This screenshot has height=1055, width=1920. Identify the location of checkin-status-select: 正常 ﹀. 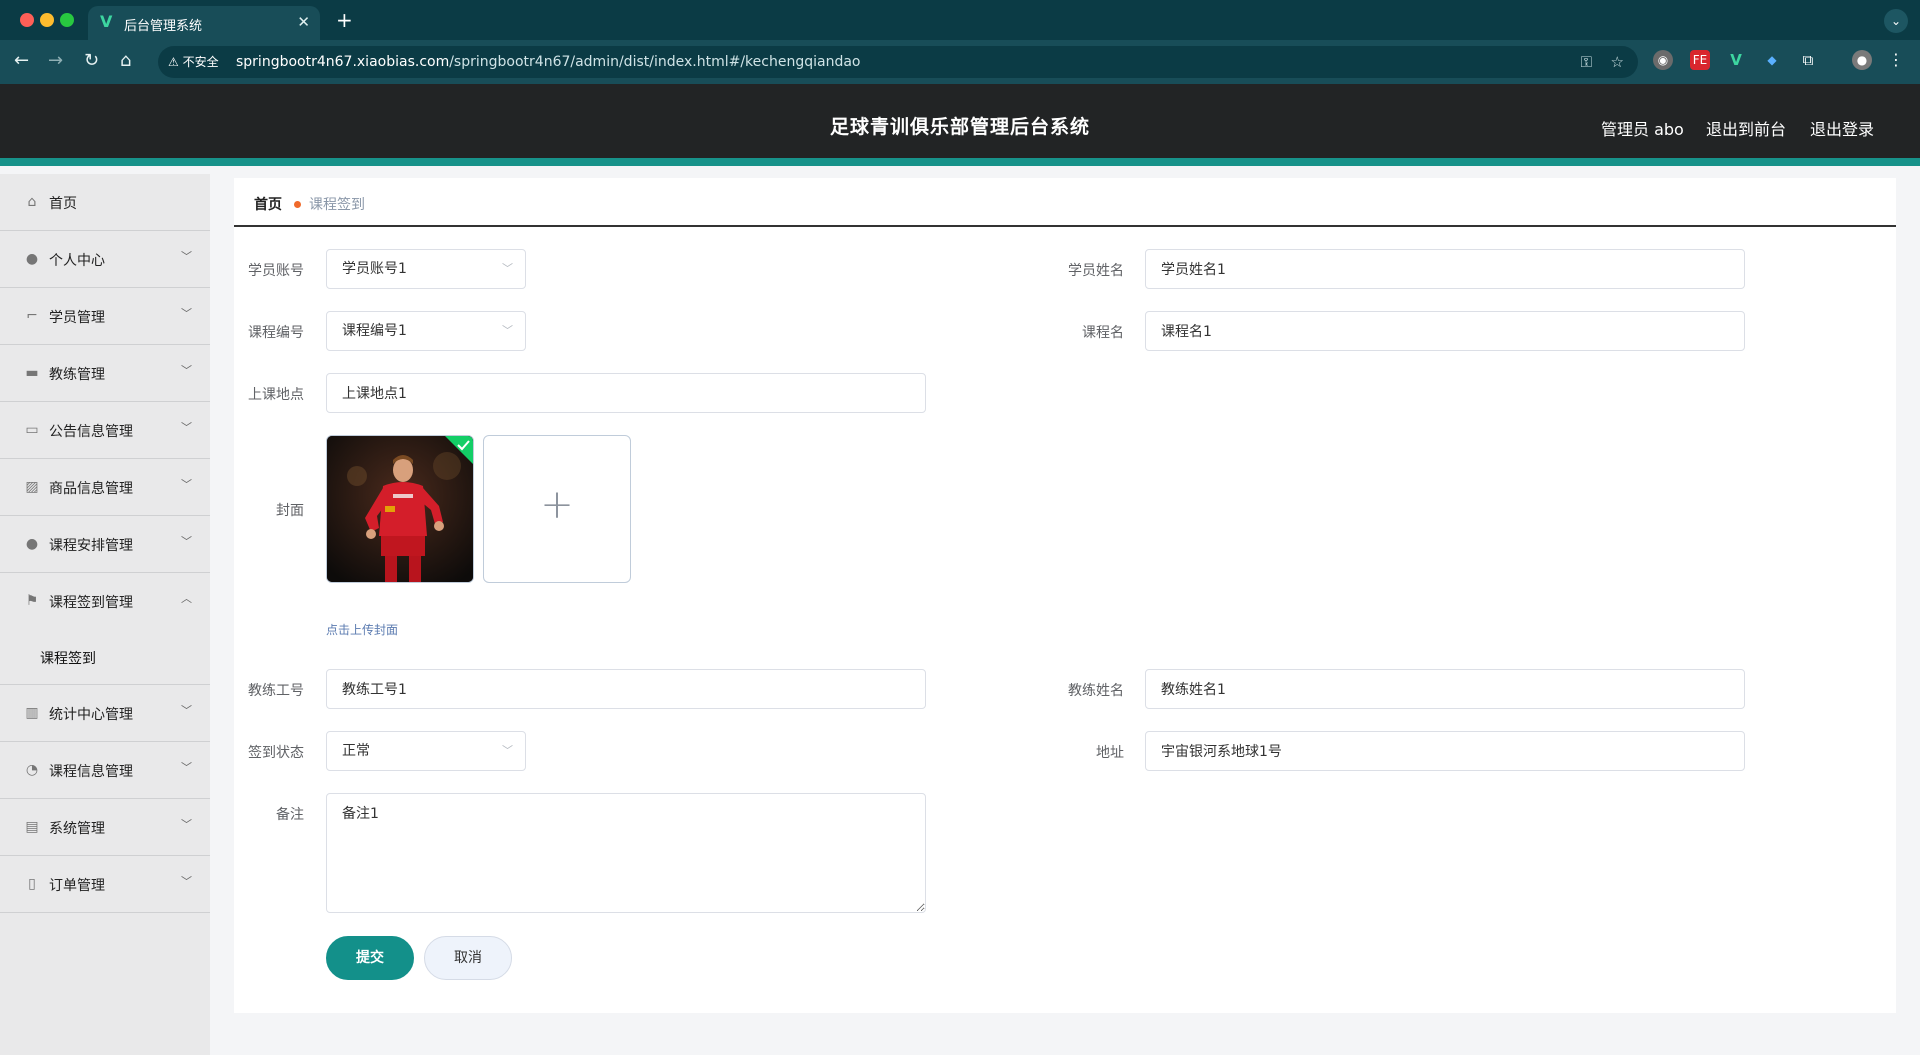
(426, 751).